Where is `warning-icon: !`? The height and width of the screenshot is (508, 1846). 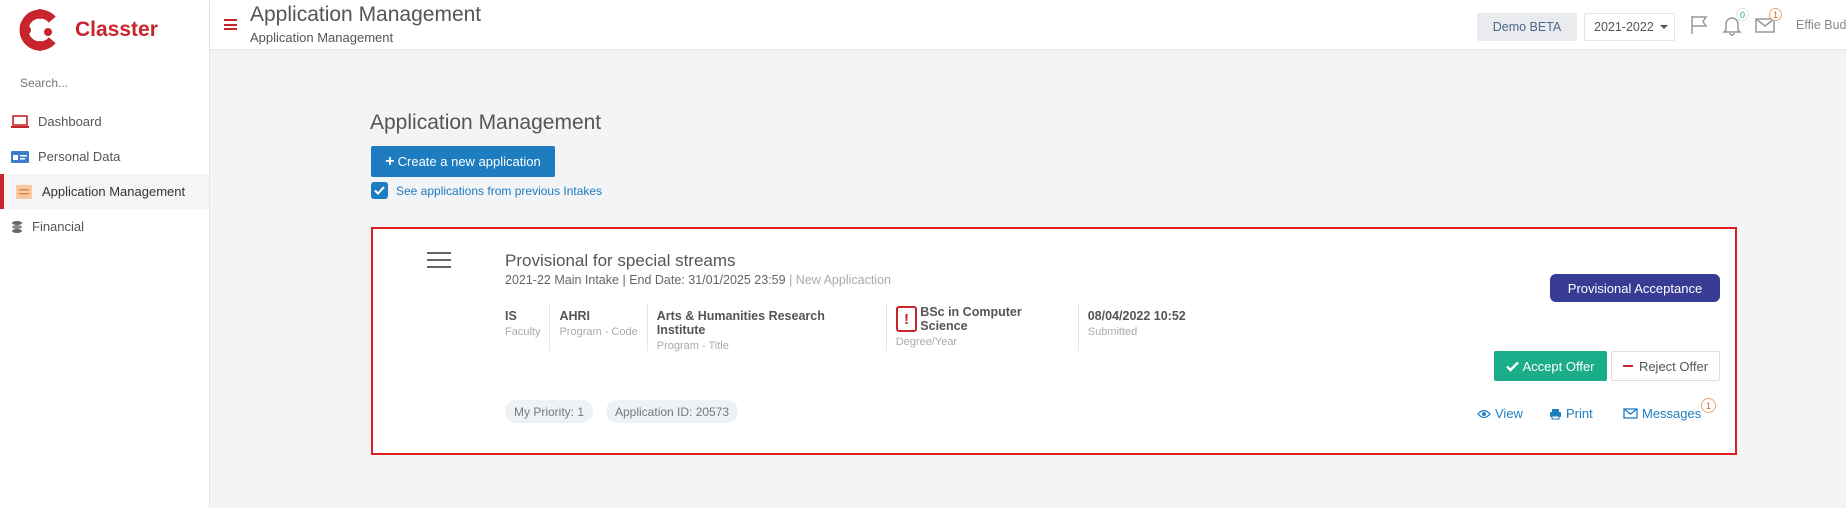
warning-icon: ! is located at coordinates (906, 319).